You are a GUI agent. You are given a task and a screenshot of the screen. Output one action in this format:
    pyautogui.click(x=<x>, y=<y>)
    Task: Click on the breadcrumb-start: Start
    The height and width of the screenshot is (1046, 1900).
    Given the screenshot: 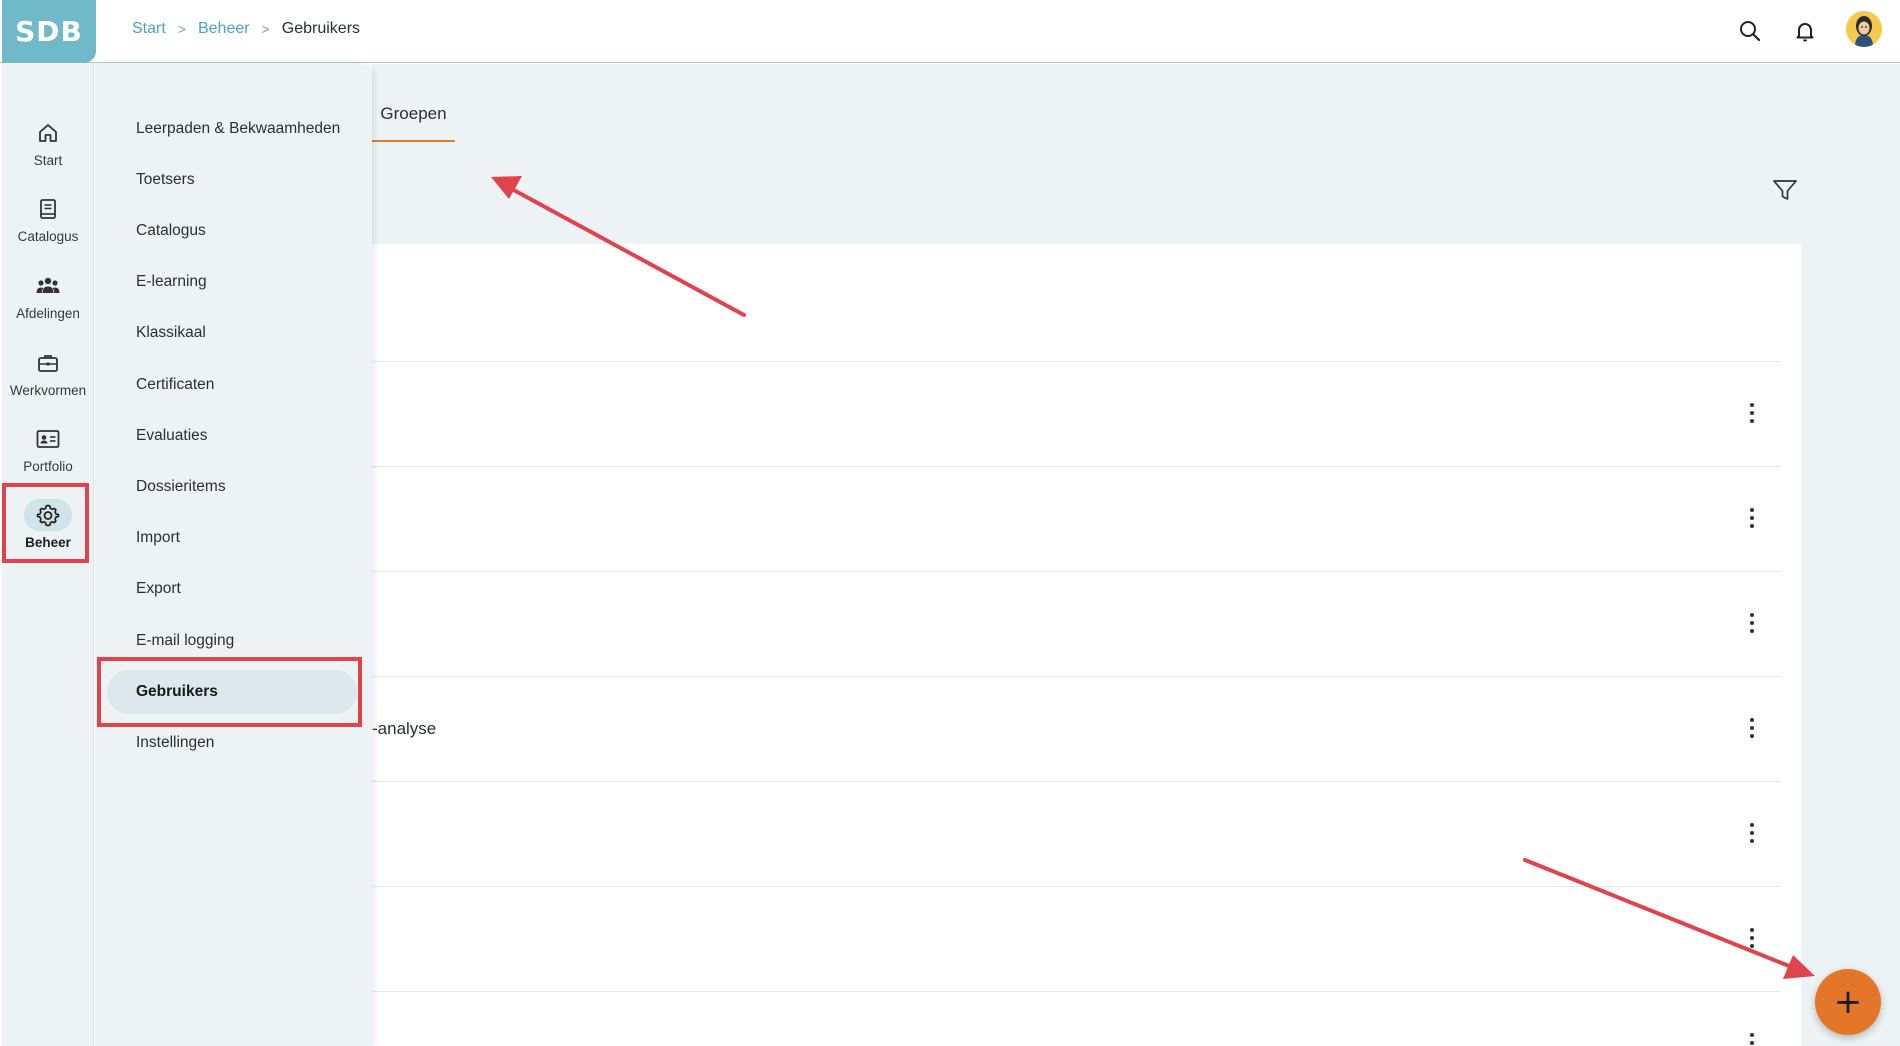 What is the action you would take?
    pyautogui.click(x=149, y=29)
    